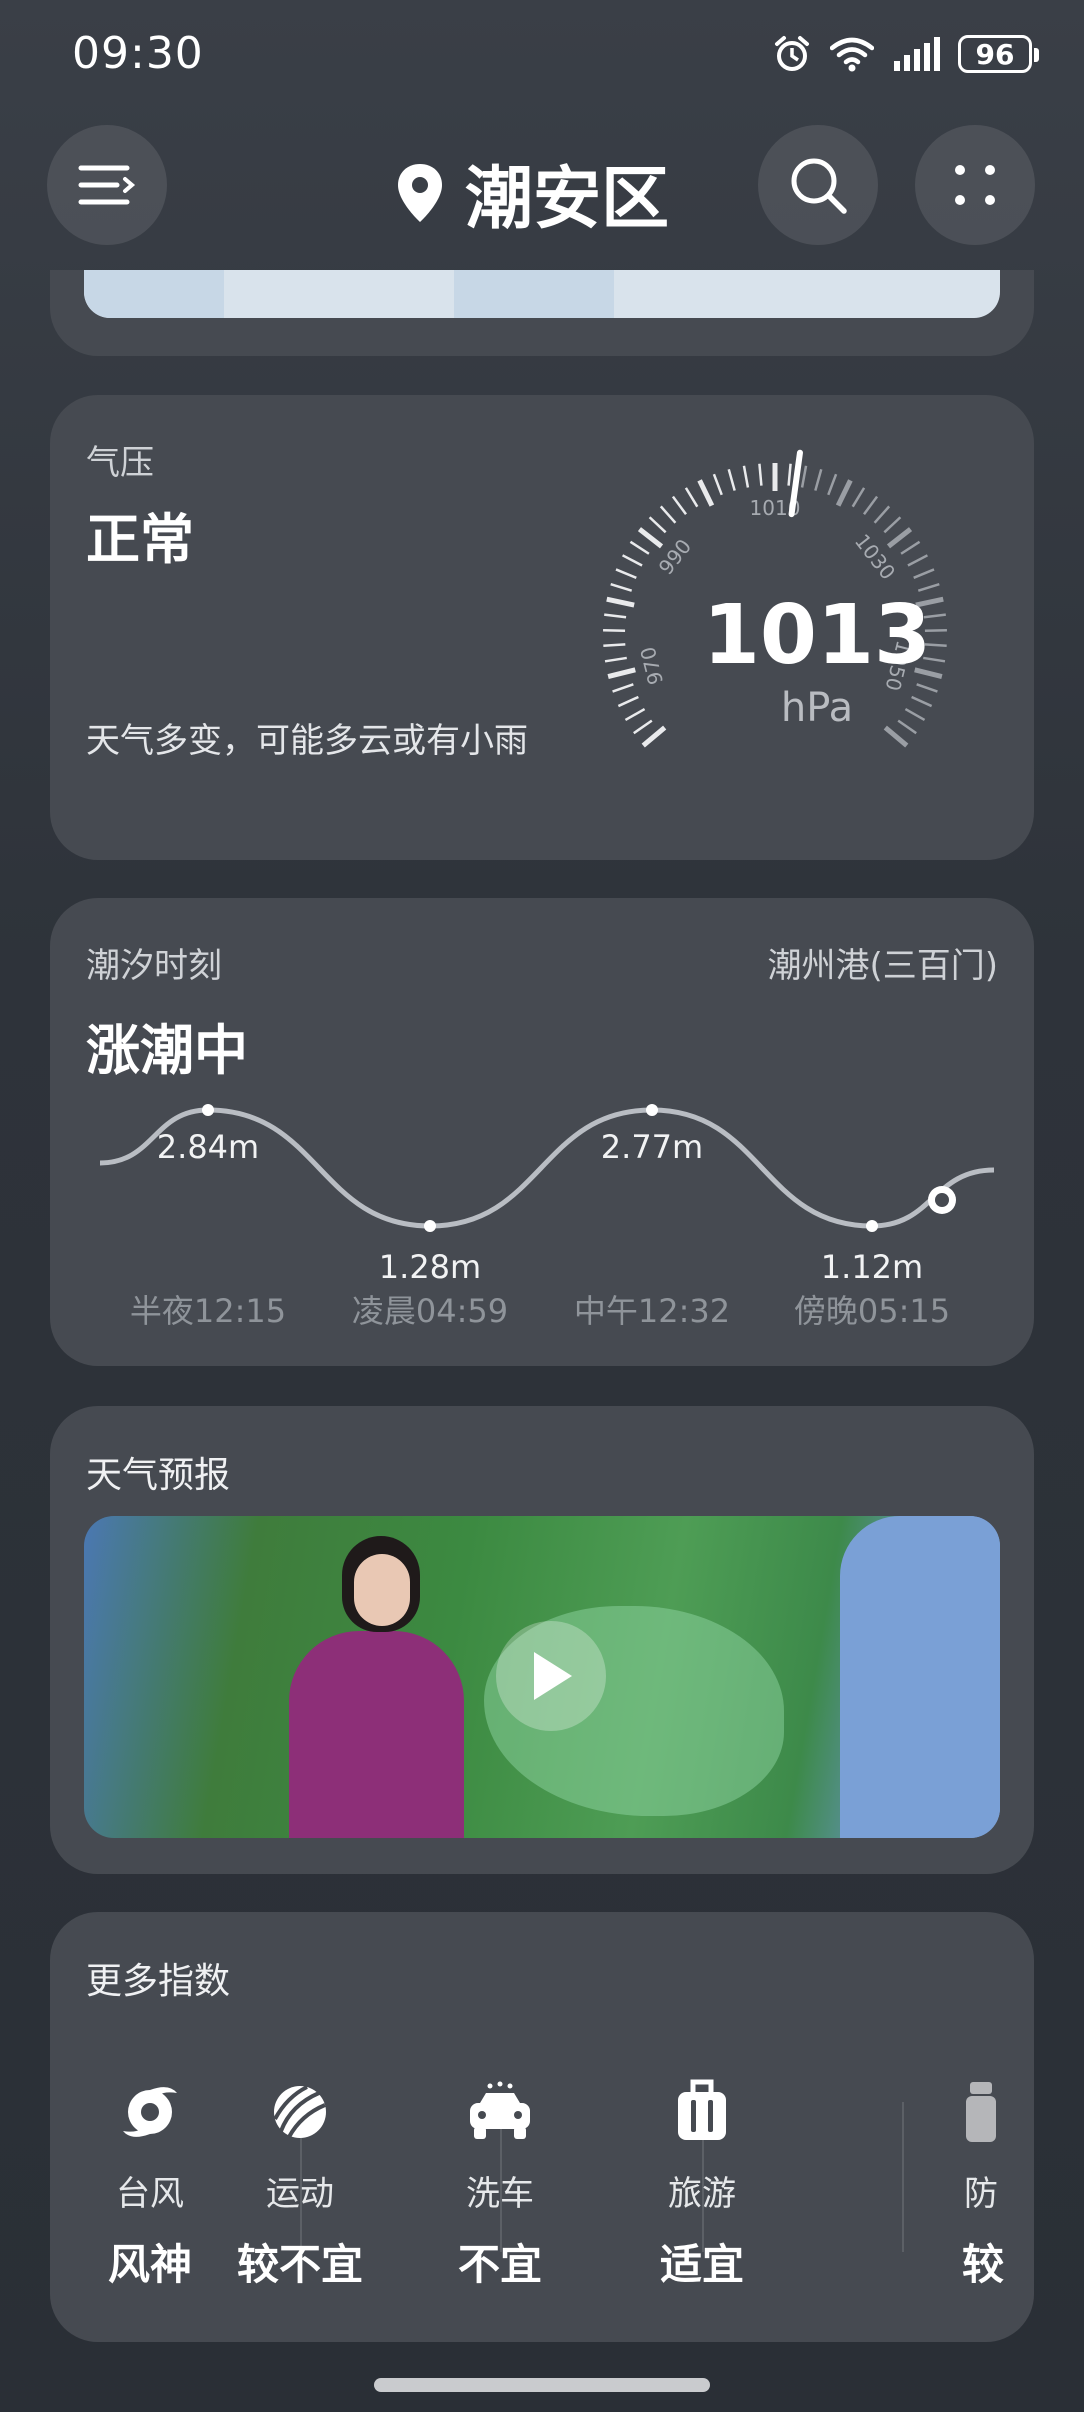 This screenshot has height=2412, width=1084. What do you see at coordinates (299, 2264) in the screenshot?
I see `index-value: 较不宜` at bounding box center [299, 2264].